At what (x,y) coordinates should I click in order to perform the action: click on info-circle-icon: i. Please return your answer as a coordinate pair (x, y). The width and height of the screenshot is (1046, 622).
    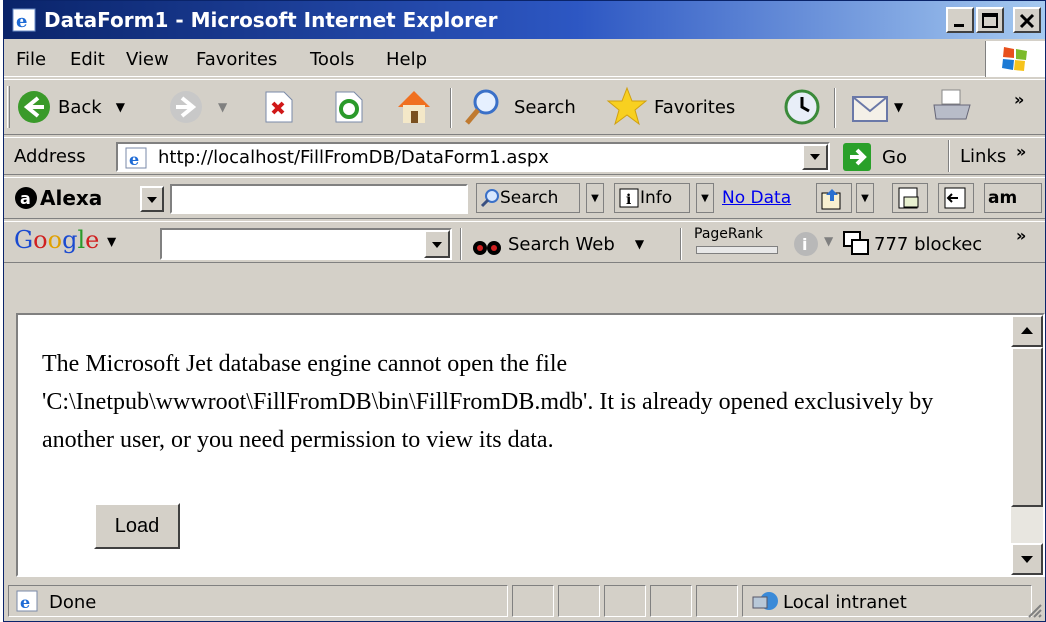
    Looking at the image, I should click on (806, 244).